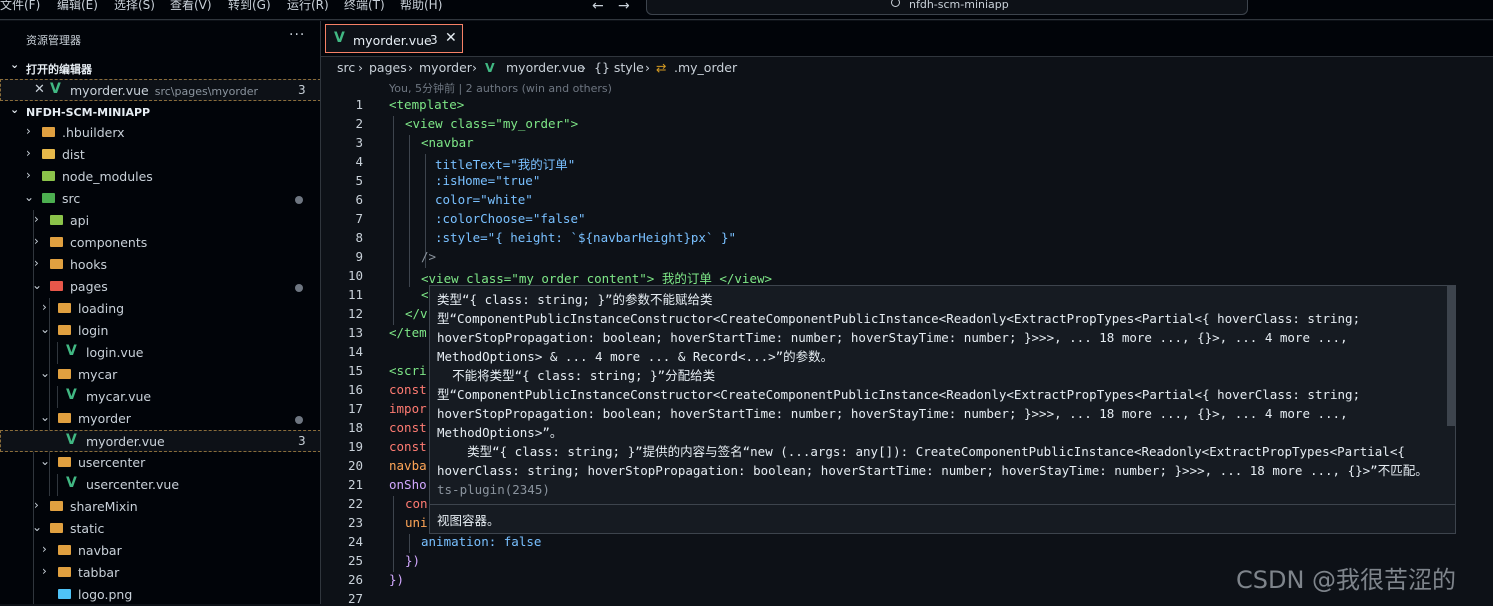 Image resolution: width=1493 pixels, height=606 pixels. I want to click on tree-item-login-vue: V login.vue, so click(160, 353).